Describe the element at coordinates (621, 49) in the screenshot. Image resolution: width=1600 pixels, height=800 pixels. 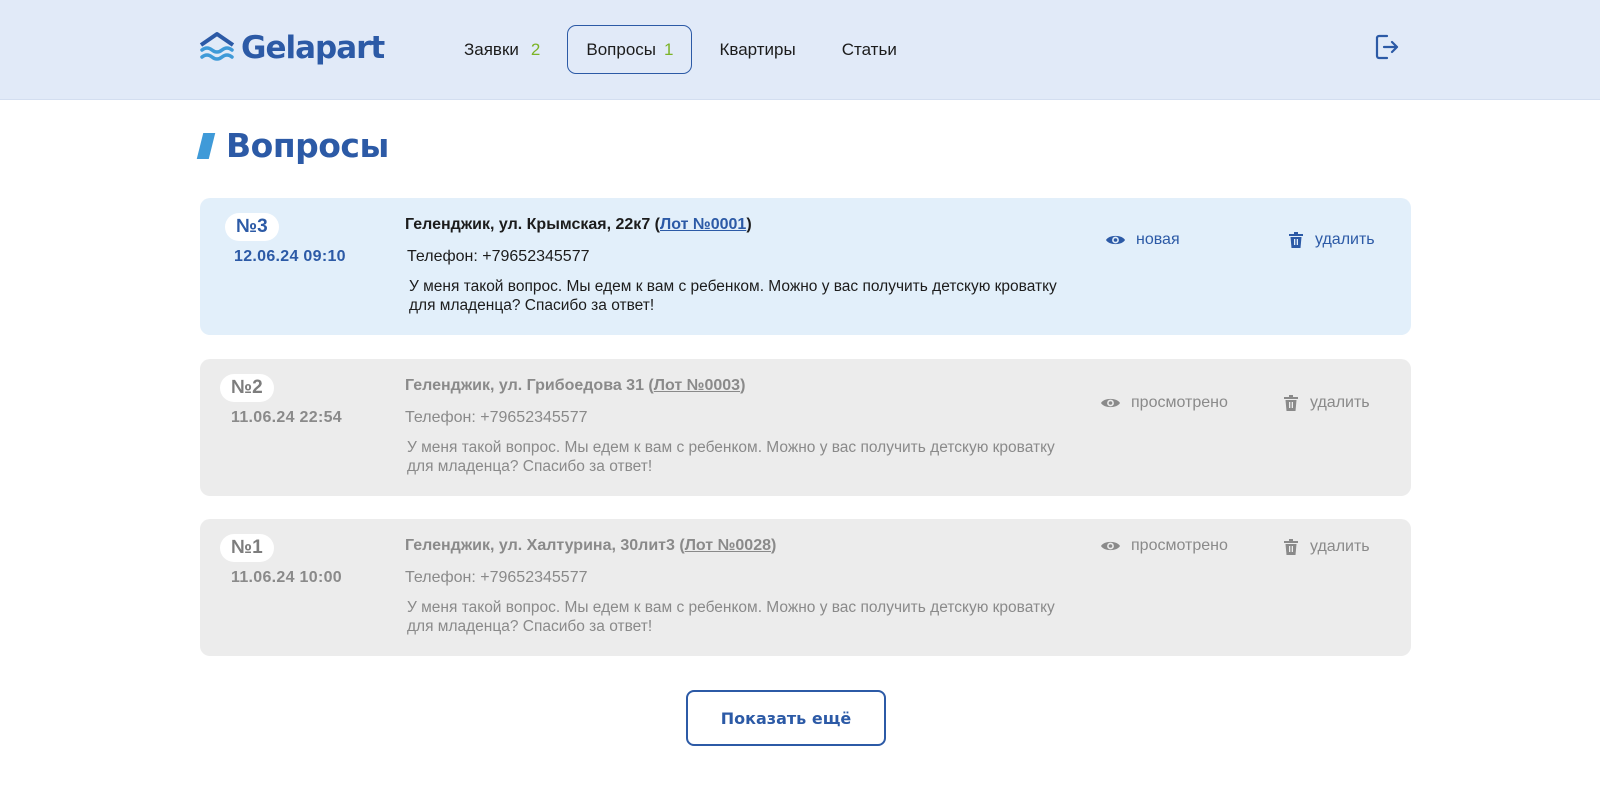
I see `nav-item-label: Вопросы` at that location.